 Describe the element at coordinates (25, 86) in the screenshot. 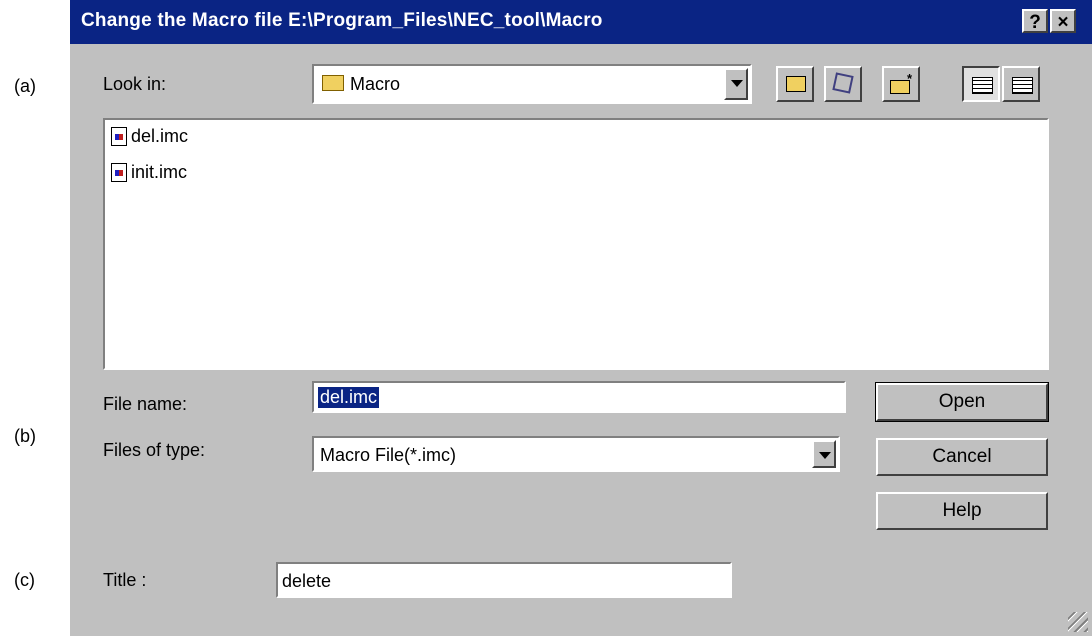

I see `callout-a: (a)` at that location.